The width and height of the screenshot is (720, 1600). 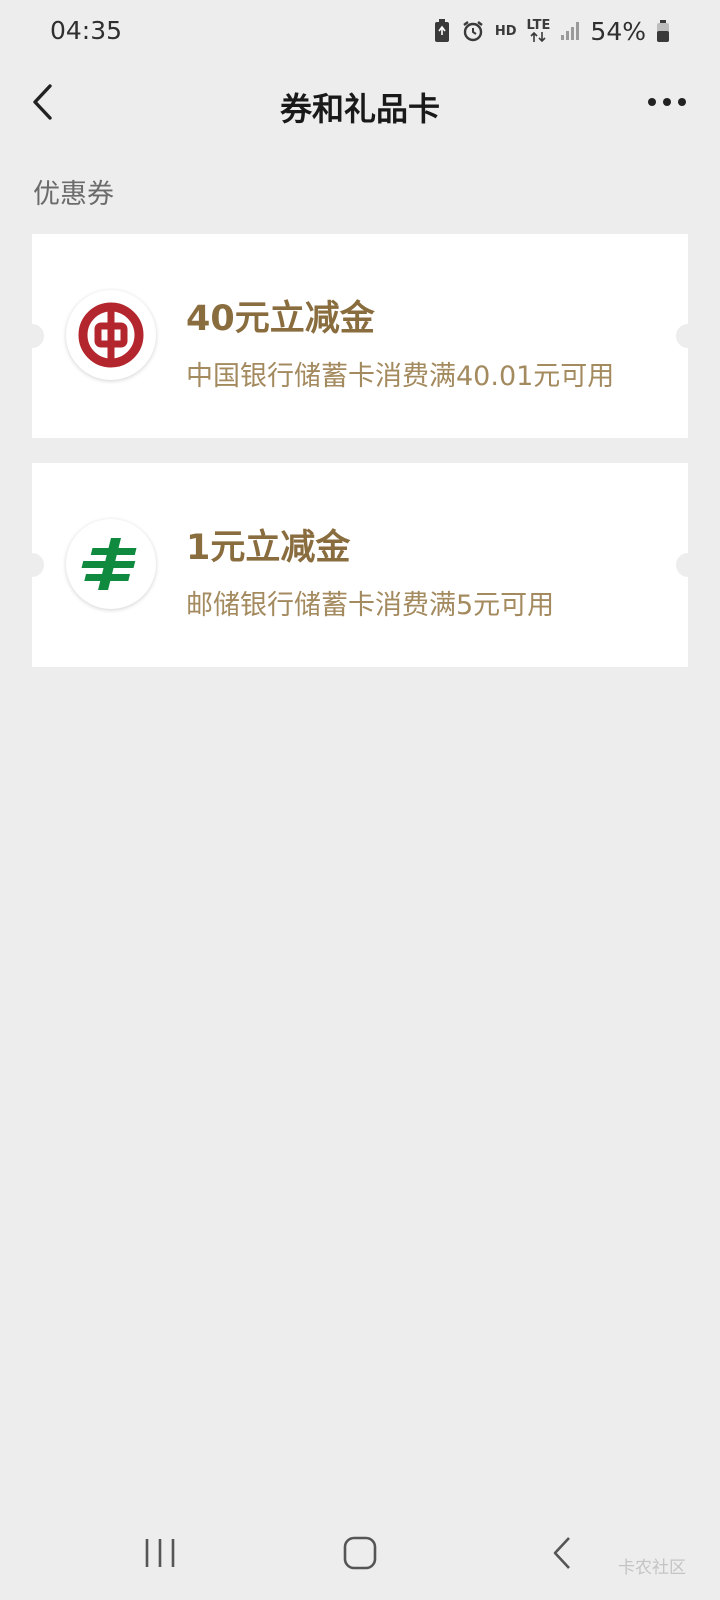 What do you see at coordinates (360, 565) in the screenshot?
I see `coupon-card-psbc: 1元立减金 邮储银行储蓄卡消费满5元可用` at bounding box center [360, 565].